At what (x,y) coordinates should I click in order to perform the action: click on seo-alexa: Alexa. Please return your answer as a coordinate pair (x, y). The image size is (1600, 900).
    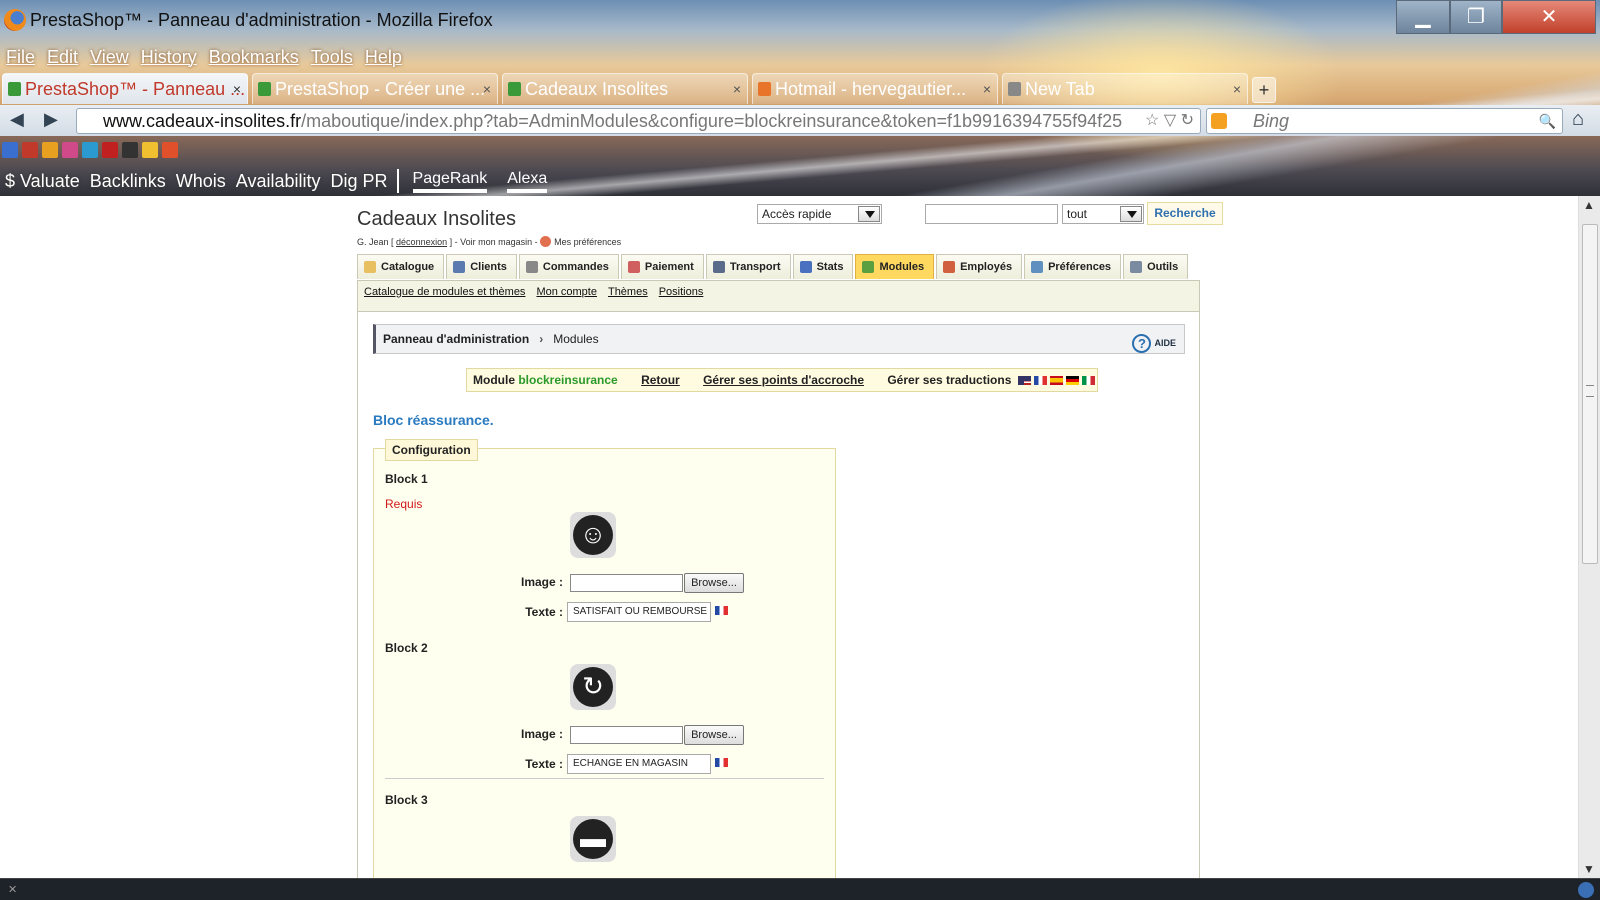
    Looking at the image, I should click on (527, 181).